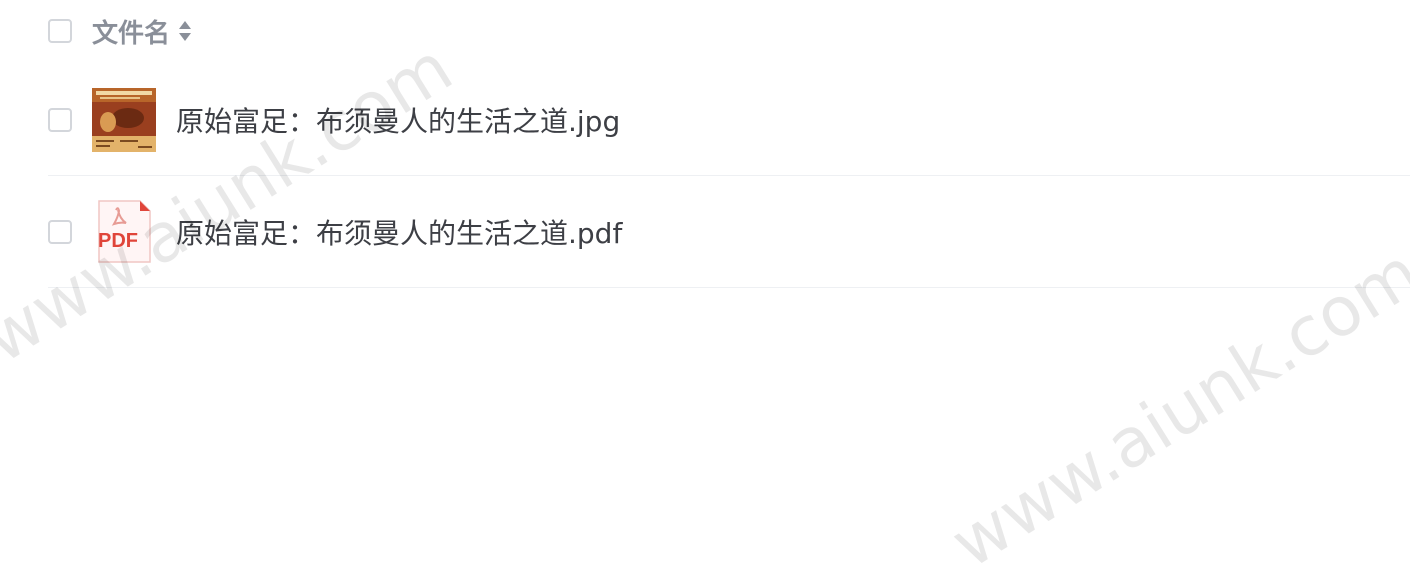 The image size is (1410, 588). I want to click on file-name: 原始富足：布须曼人的生活之道.jpg, so click(398, 120).